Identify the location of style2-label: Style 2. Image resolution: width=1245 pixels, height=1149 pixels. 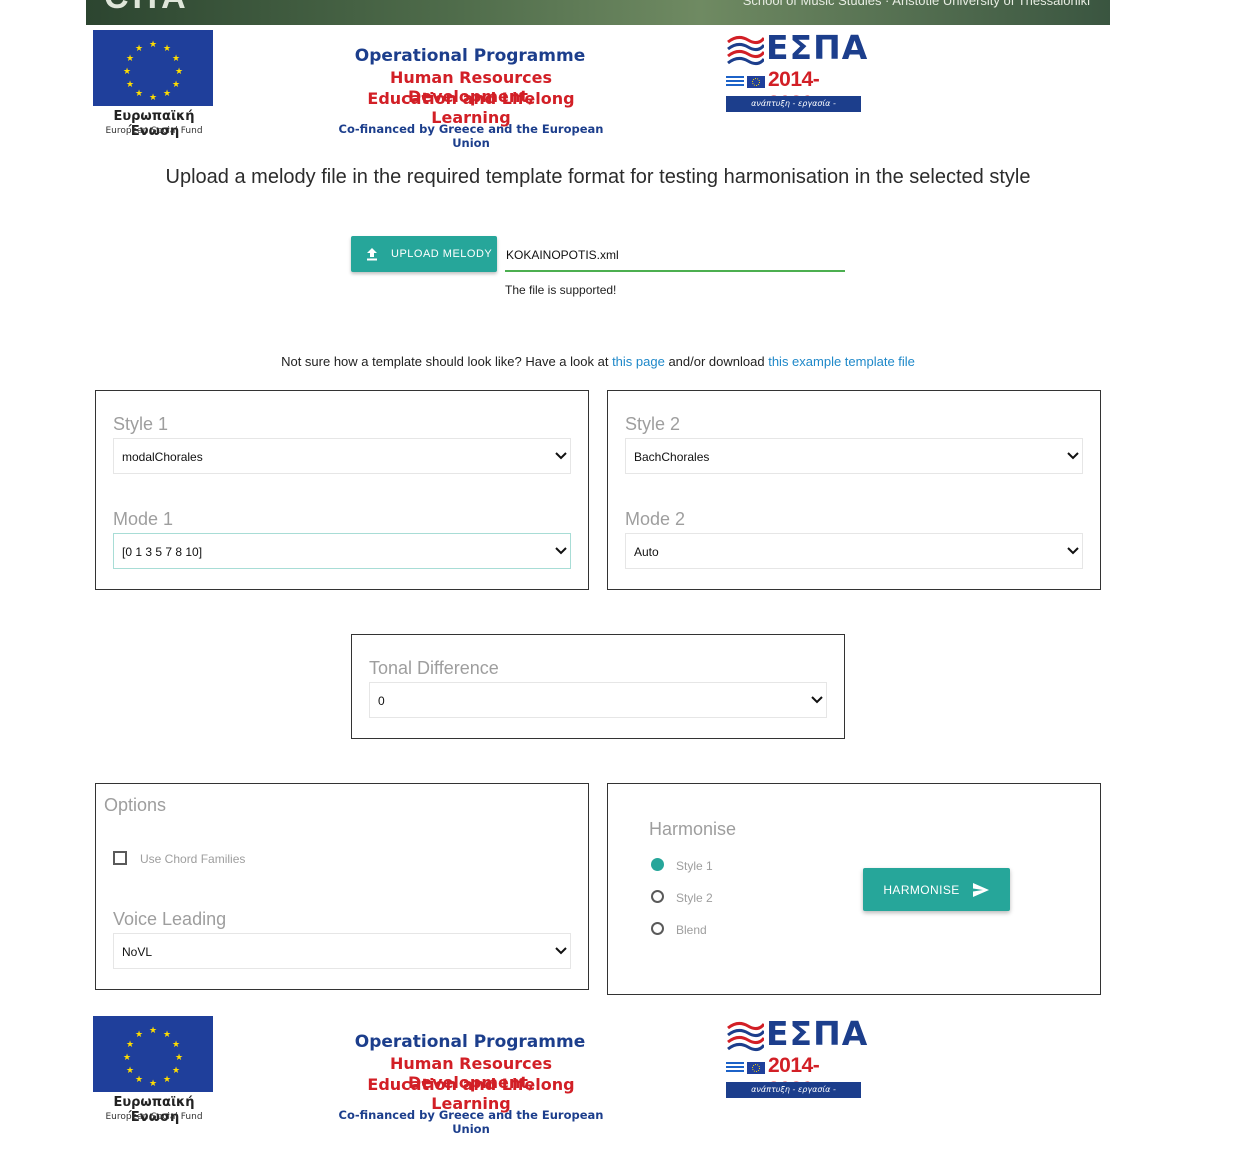
(653, 424).